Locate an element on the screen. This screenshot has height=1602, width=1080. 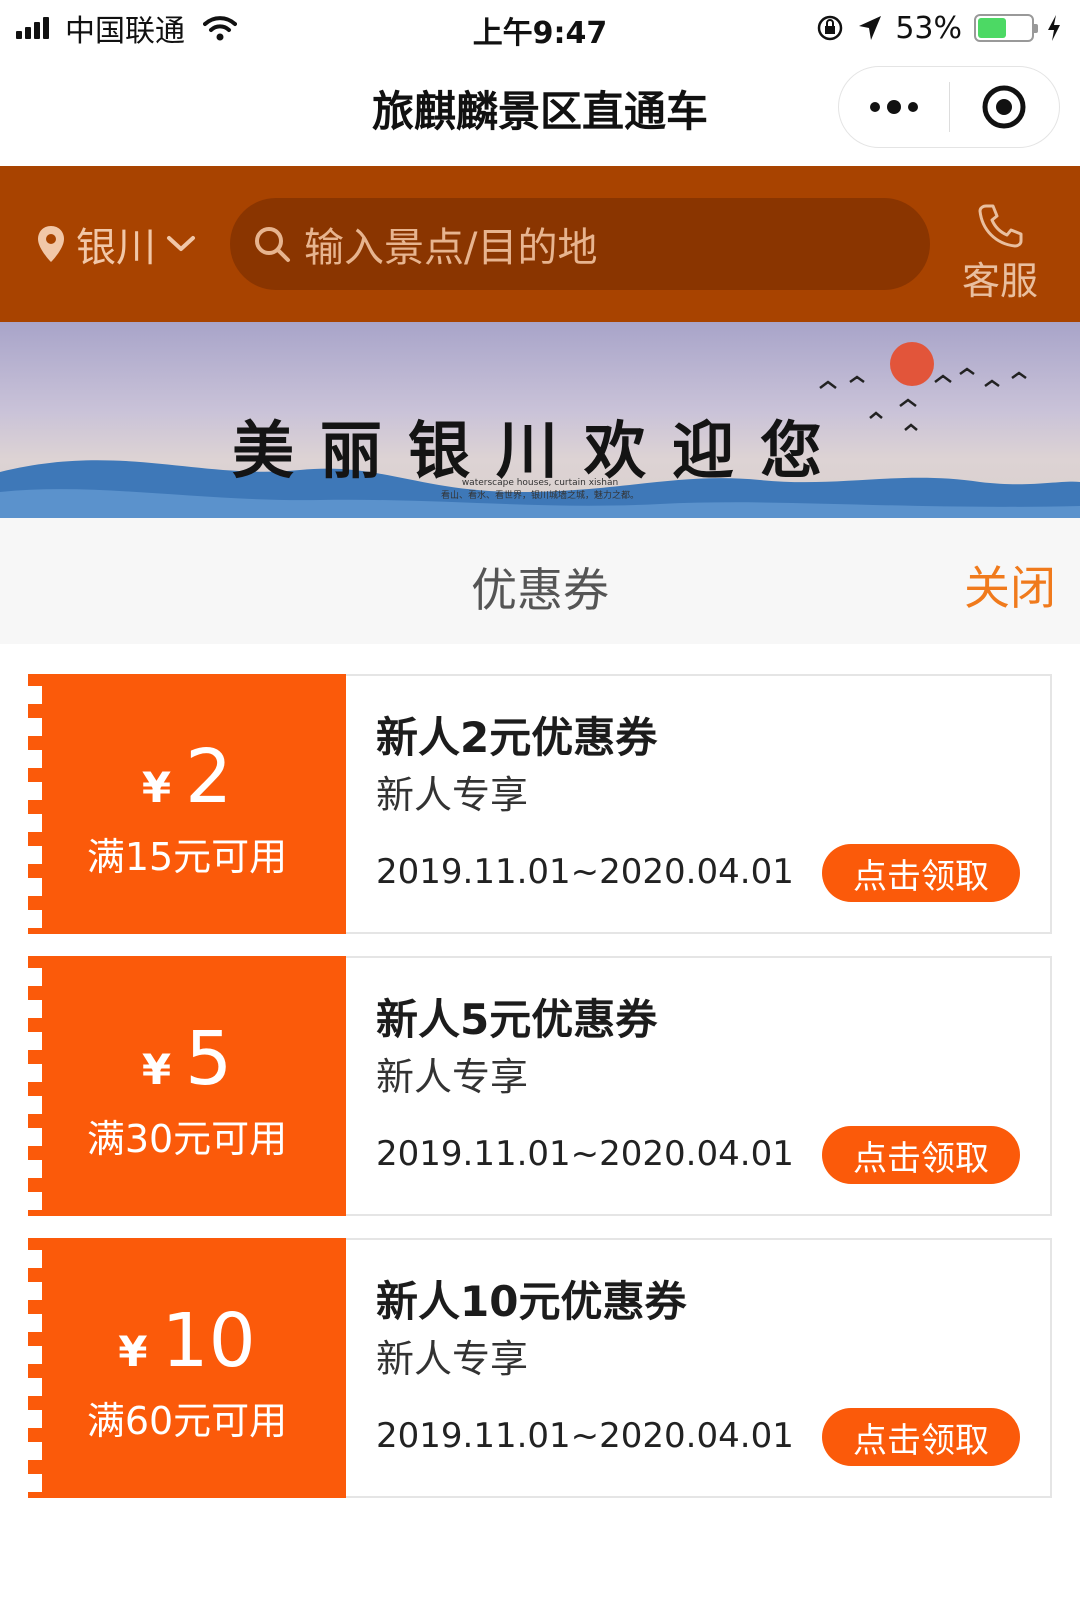
nav-bar: 旅麒麟景区直通车 is located at coordinates (540, 111).